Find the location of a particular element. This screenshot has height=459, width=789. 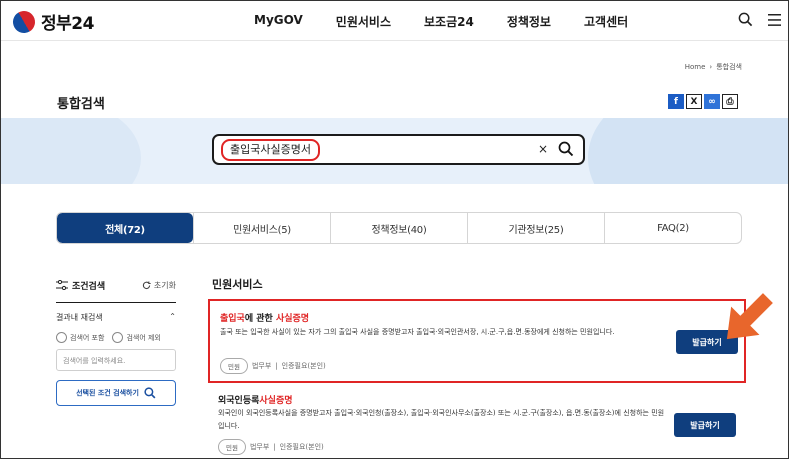

reset-label: 초기화 is located at coordinates (164, 285).